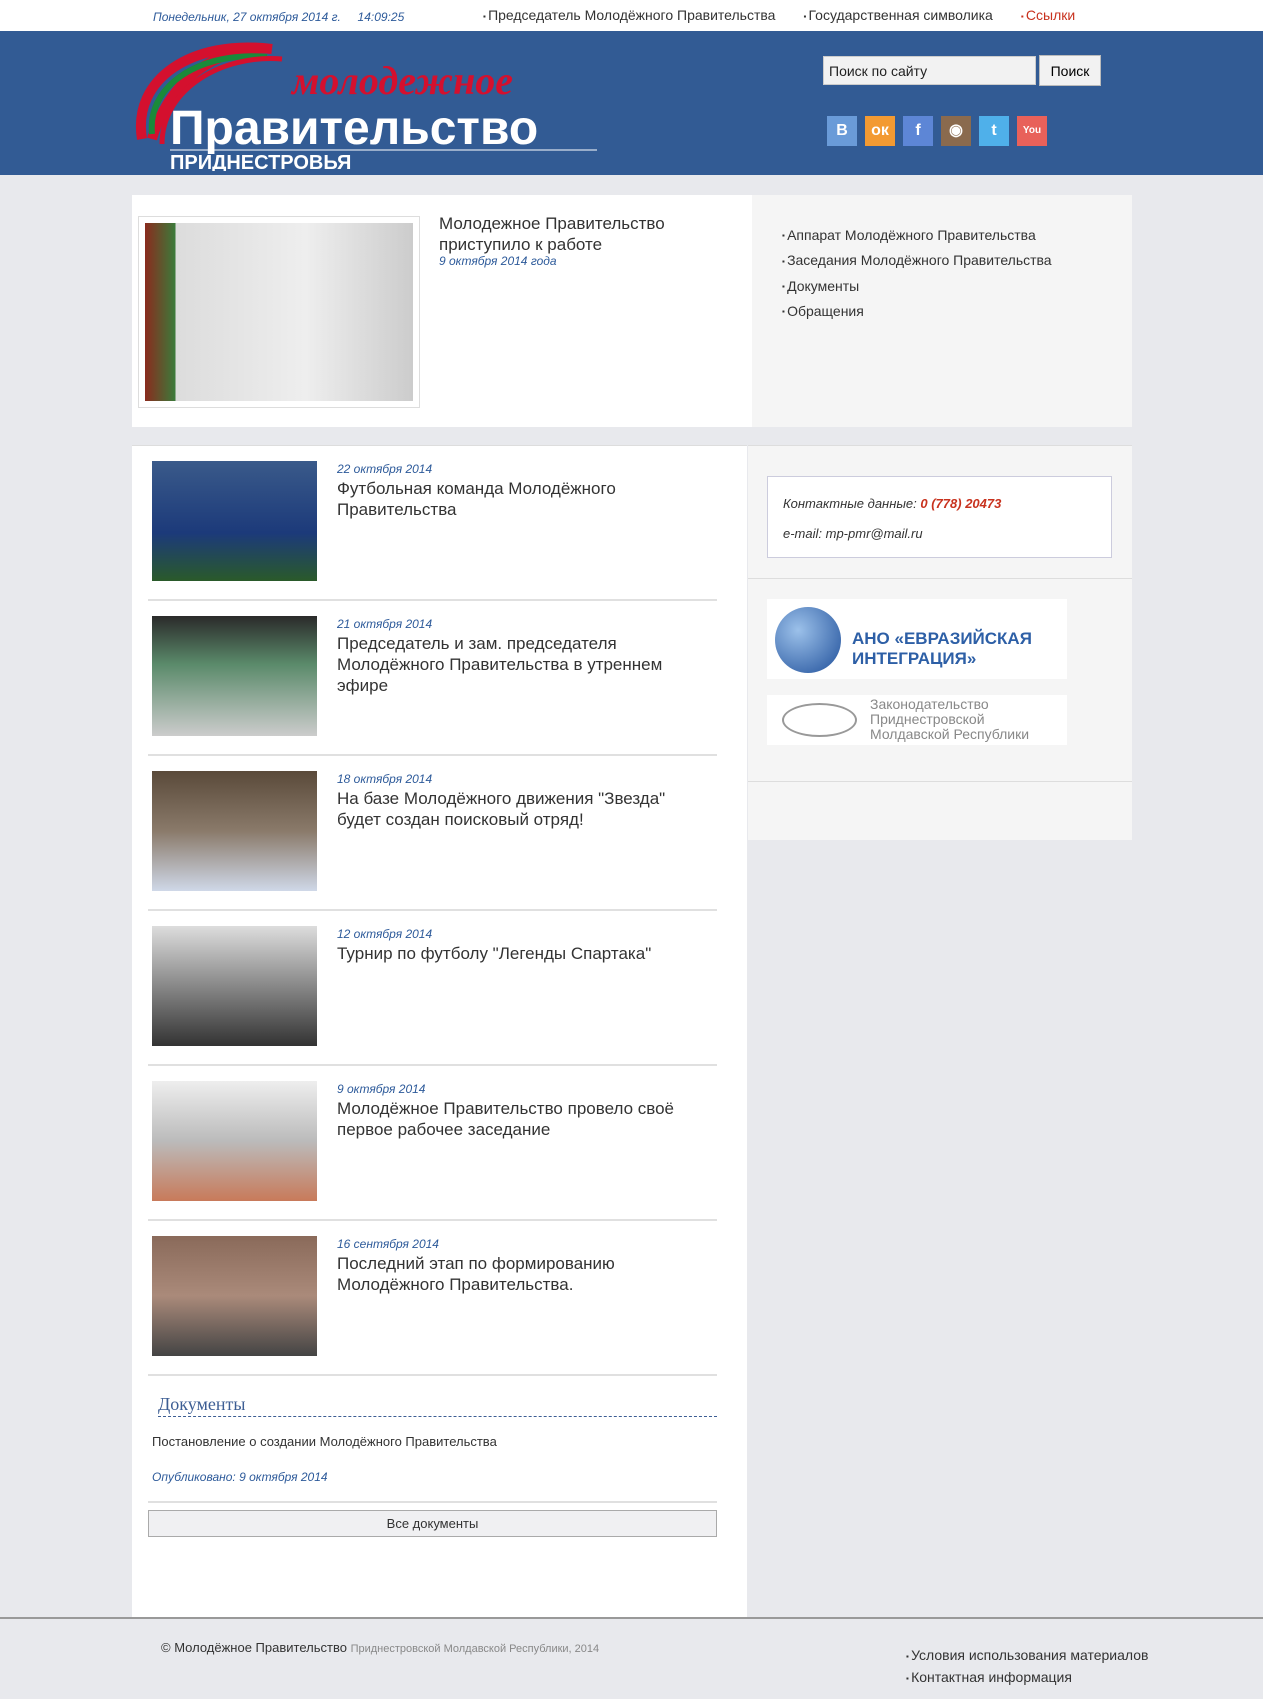 The height and width of the screenshot is (1699, 1263). What do you see at coordinates (381, 17) in the screenshot?
I see `time: 14:09:25` at bounding box center [381, 17].